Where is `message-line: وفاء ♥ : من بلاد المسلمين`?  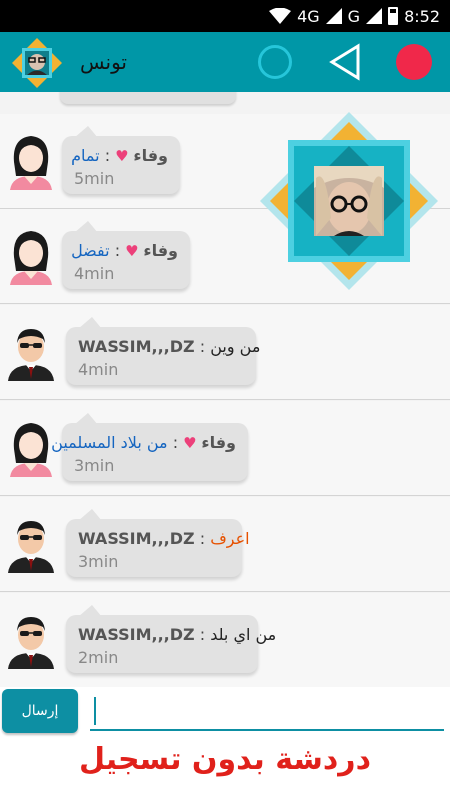 message-line: وفاء ♥ : من بلاد المسلمين is located at coordinates (143, 442).